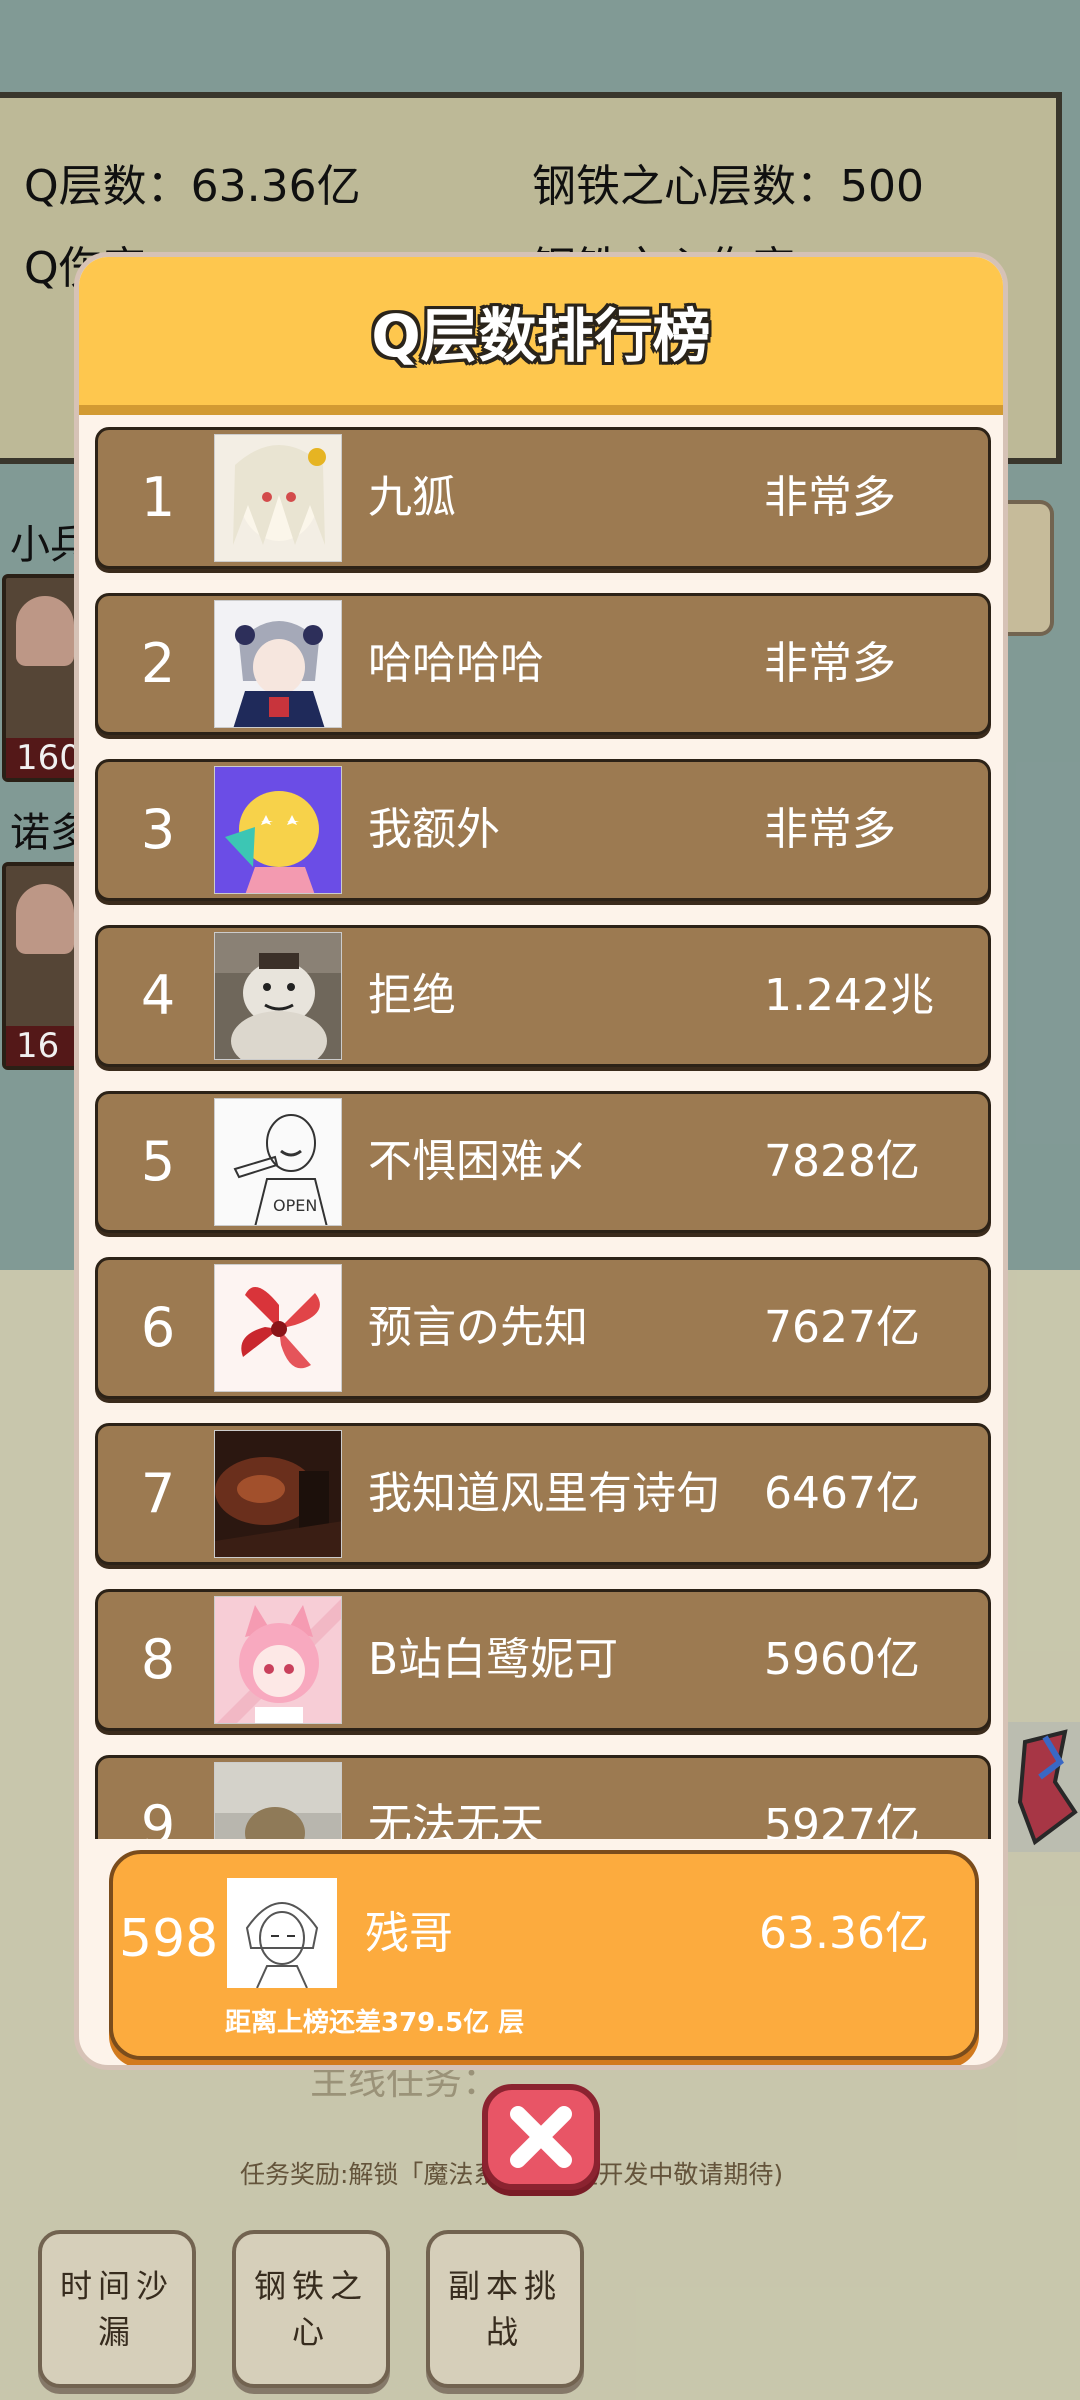 The width and height of the screenshot is (1080, 2400). I want to click on snowman-photo-avatar, so click(278, 996).